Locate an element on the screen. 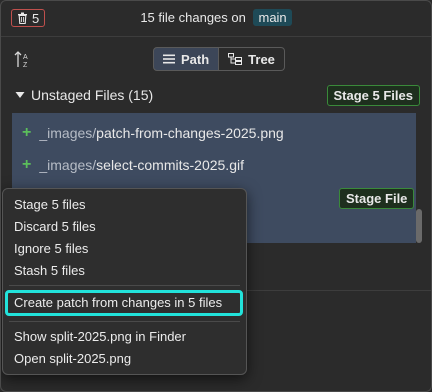 This screenshot has height=392, width=432. list-item: + _images/patch-from-changes-2025.png is located at coordinates (153, 133).